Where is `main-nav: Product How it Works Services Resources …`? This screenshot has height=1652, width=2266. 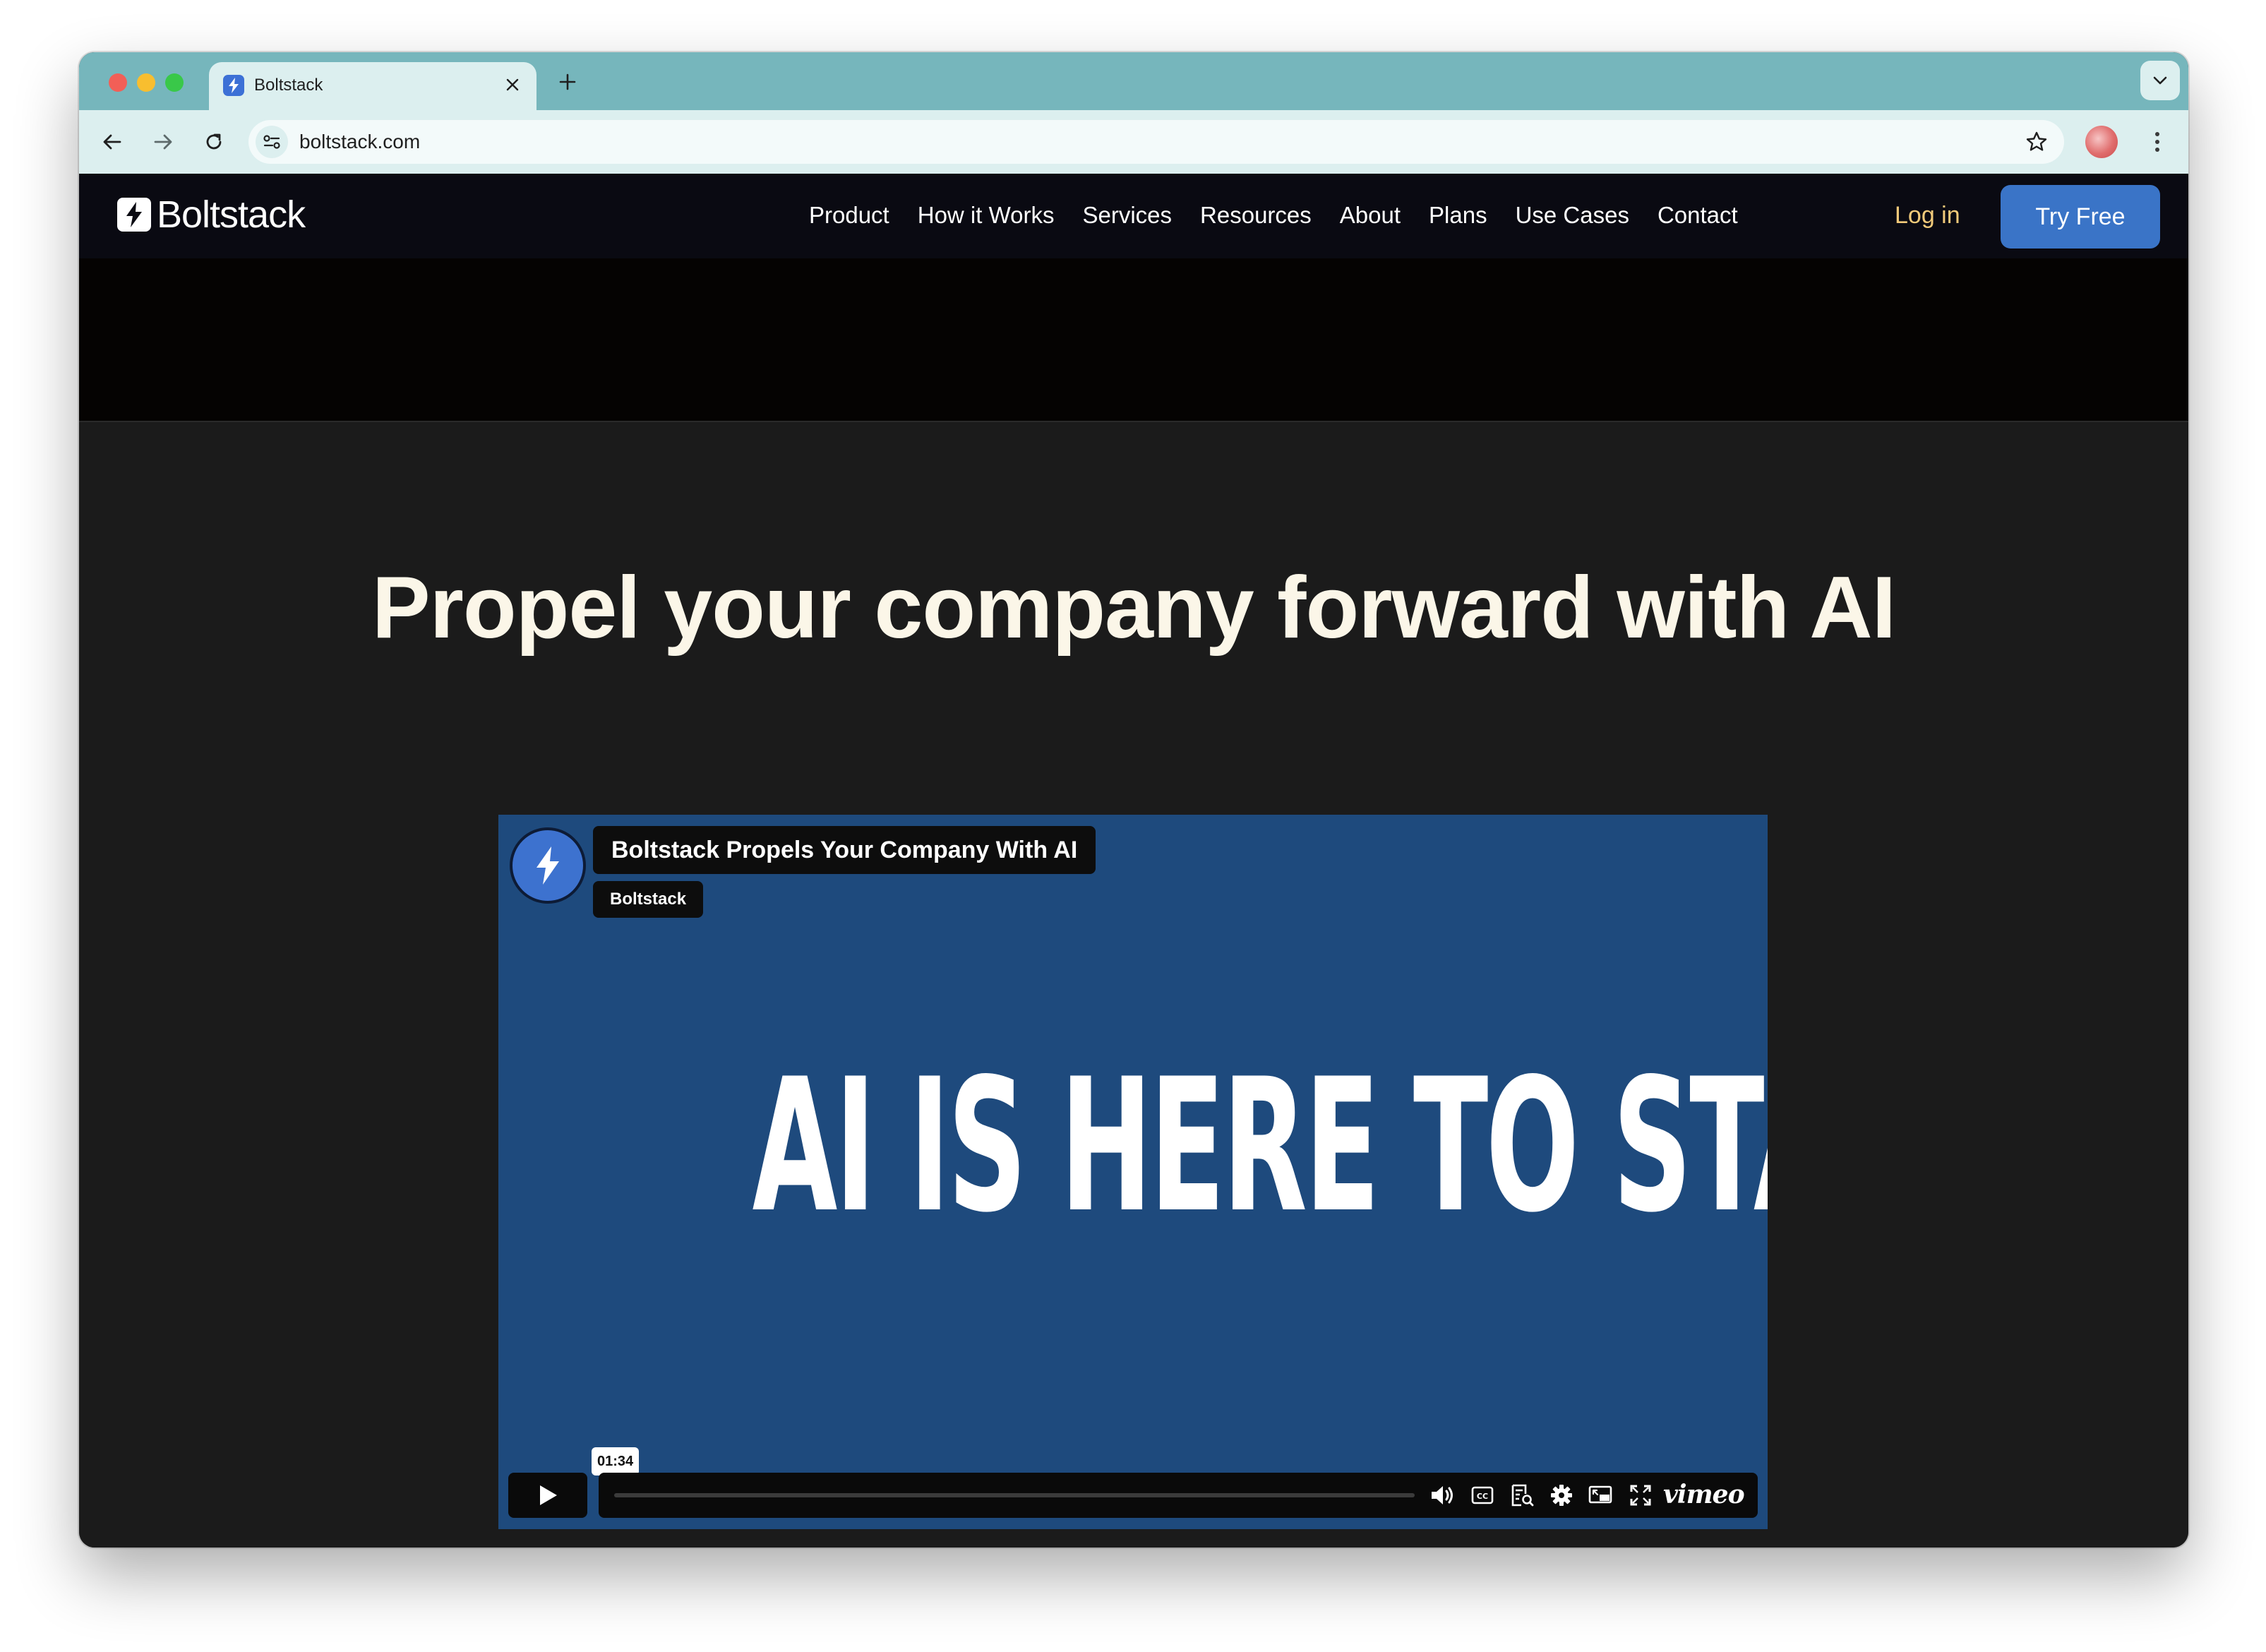
main-nav: Product How it Works Services Resources … is located at coordinates (1273, 215).